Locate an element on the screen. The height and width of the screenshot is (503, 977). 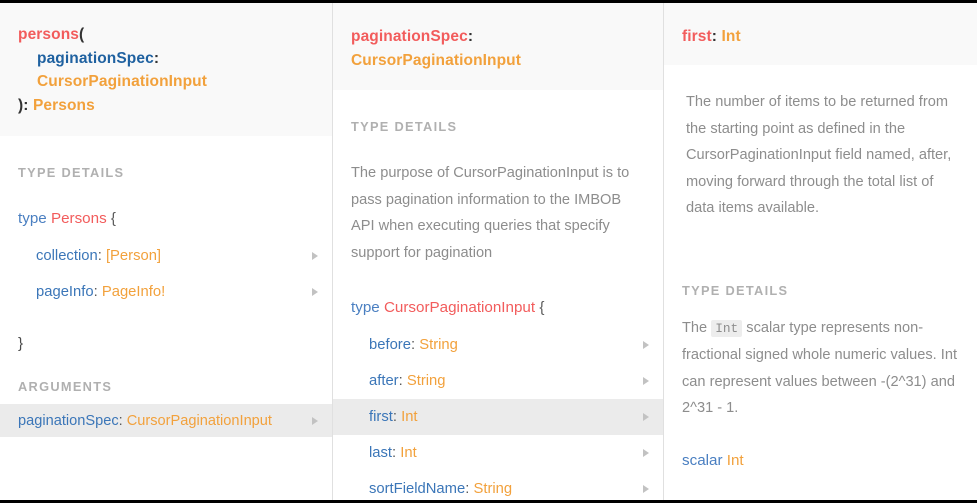
field-list: collection: [Person] pageInfo: PageInfo! is located at coordinates (166, 274).